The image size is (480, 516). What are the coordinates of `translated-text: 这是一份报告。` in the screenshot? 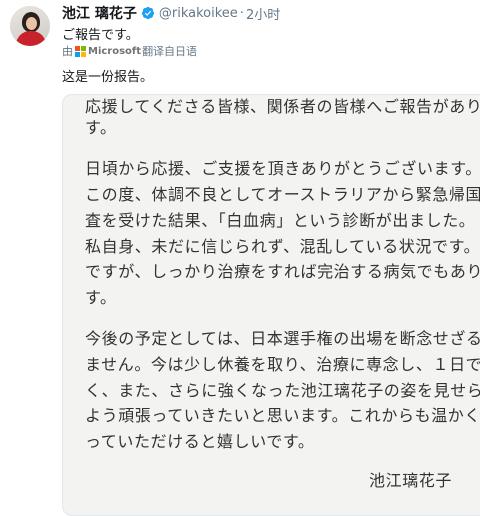 It's located at (108, 77).